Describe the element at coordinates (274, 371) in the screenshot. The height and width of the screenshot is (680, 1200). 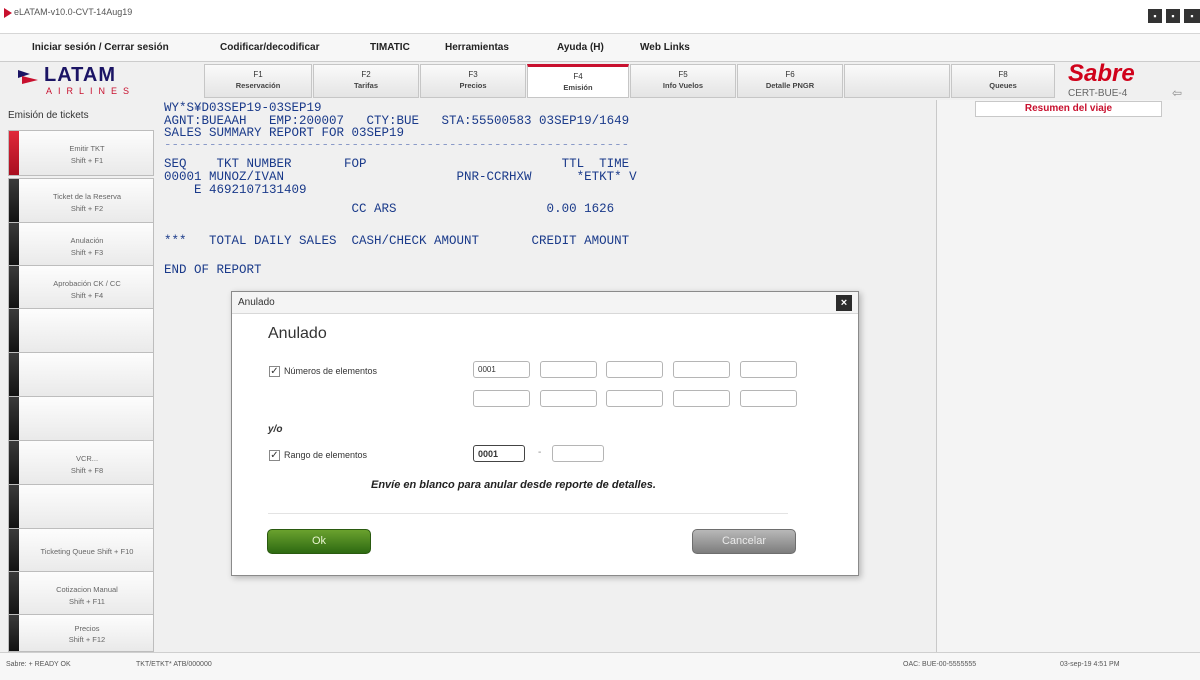
I see `numeros-checkbox: ✓` at that location.